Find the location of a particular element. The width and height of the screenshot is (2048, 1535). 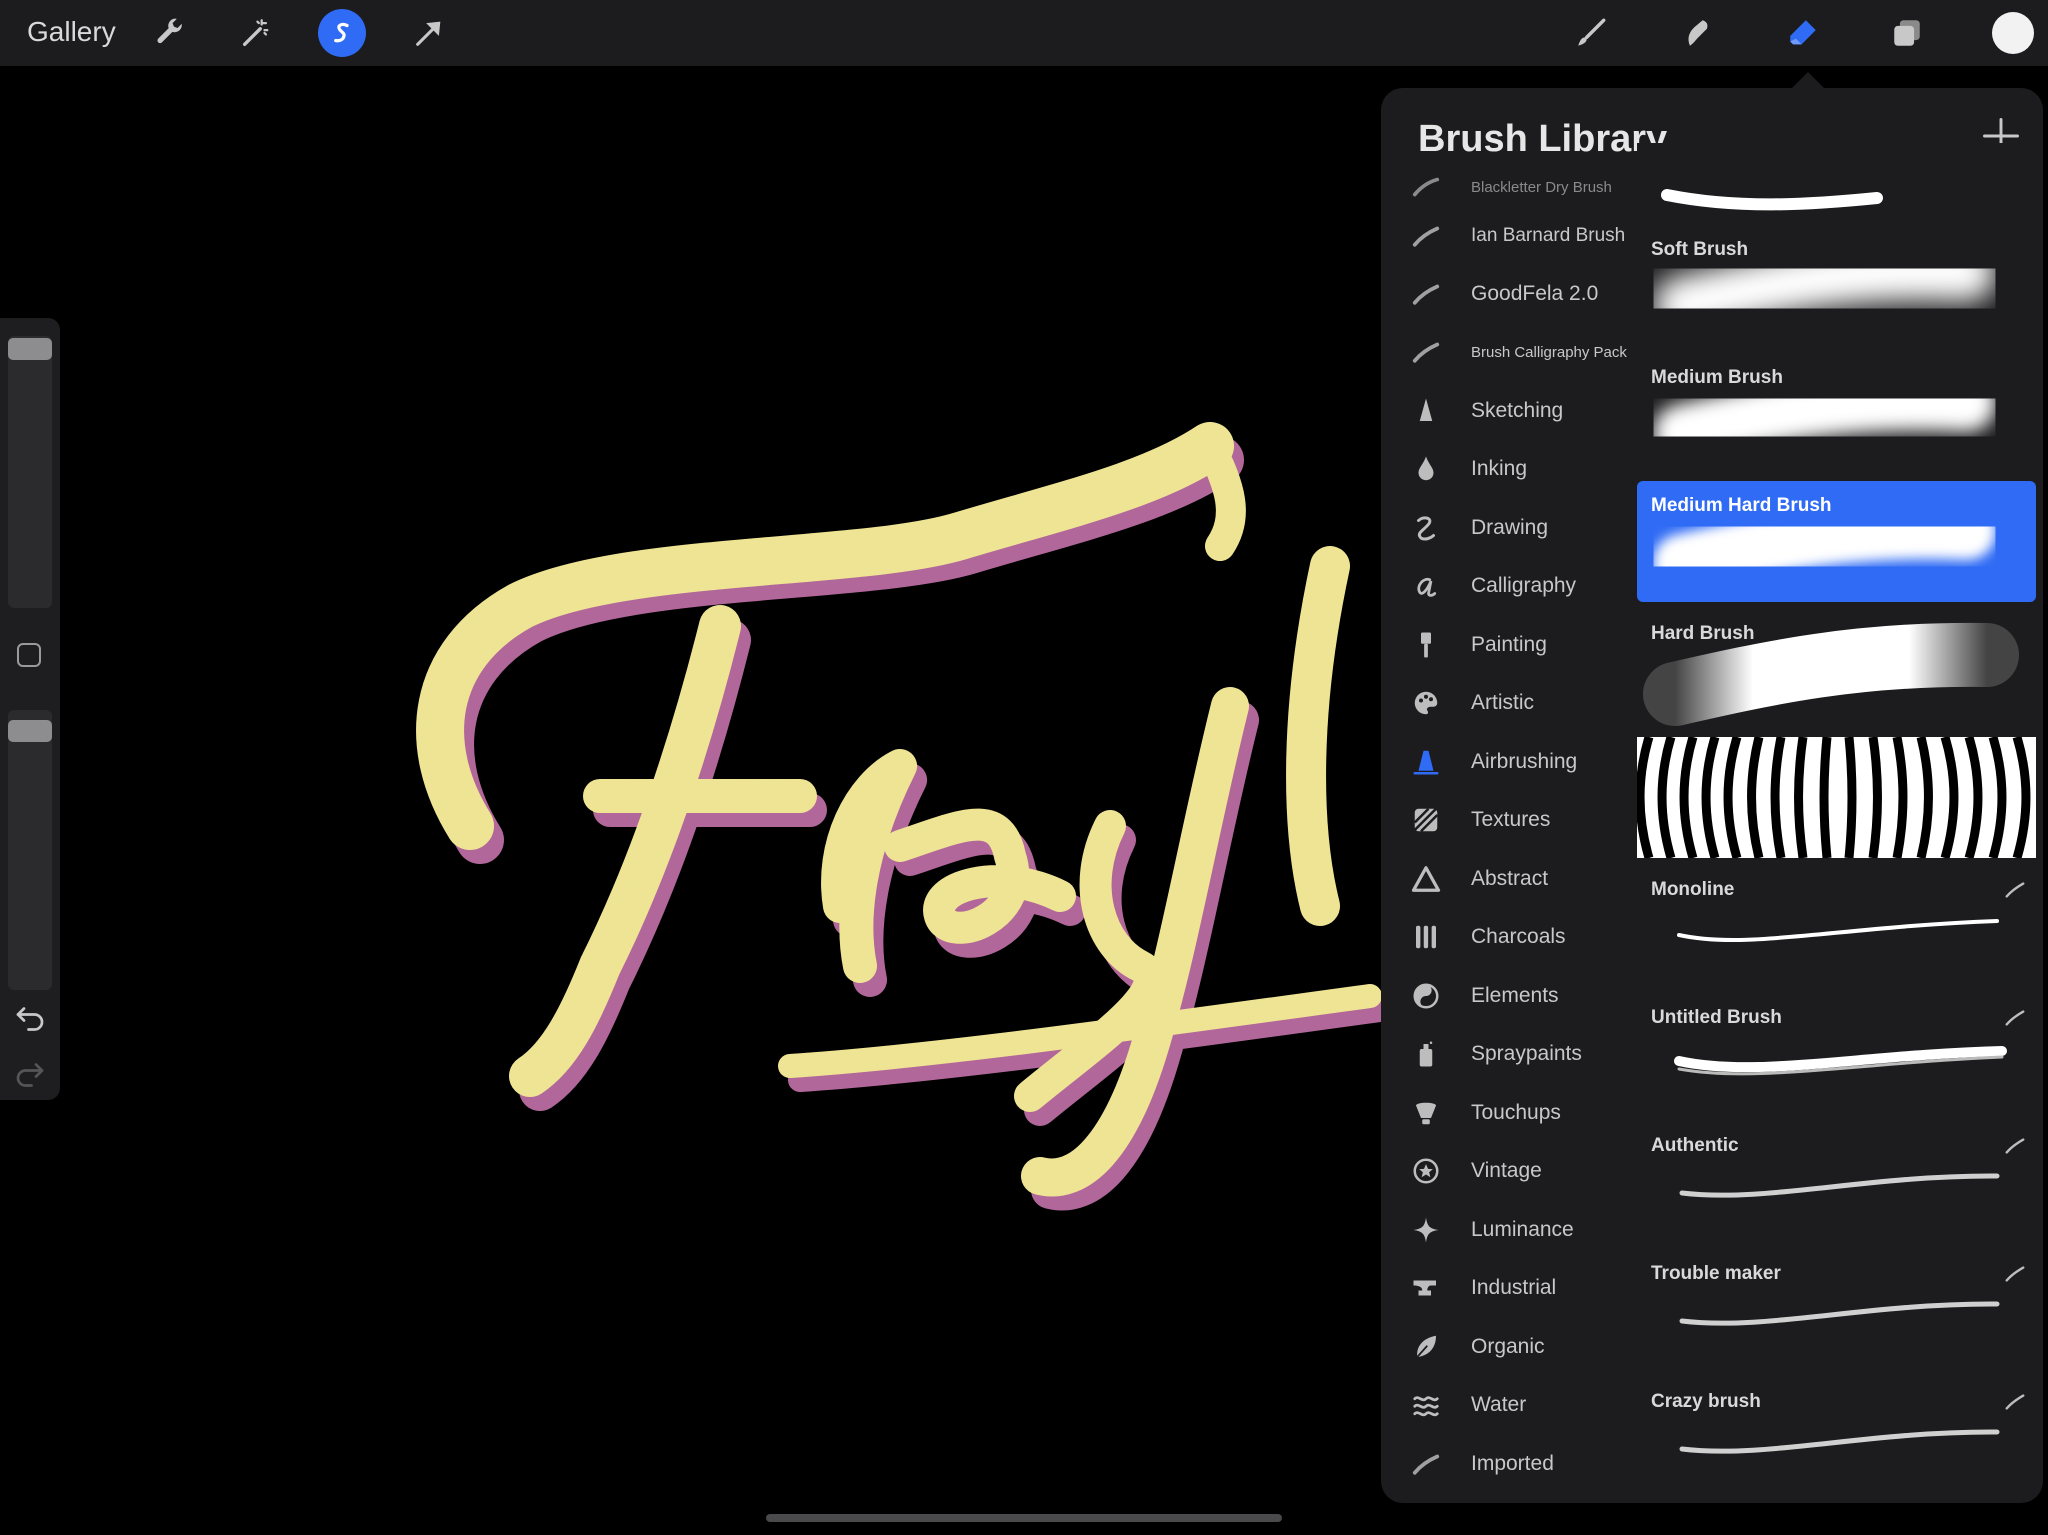

squiggle-icon is located at coordinates (1426, 528).